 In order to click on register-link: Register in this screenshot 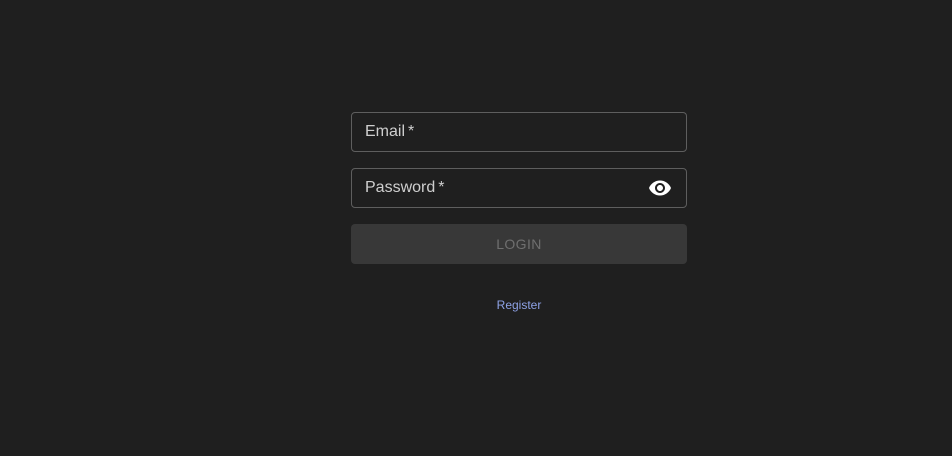, I will do `click(519, 305)`.